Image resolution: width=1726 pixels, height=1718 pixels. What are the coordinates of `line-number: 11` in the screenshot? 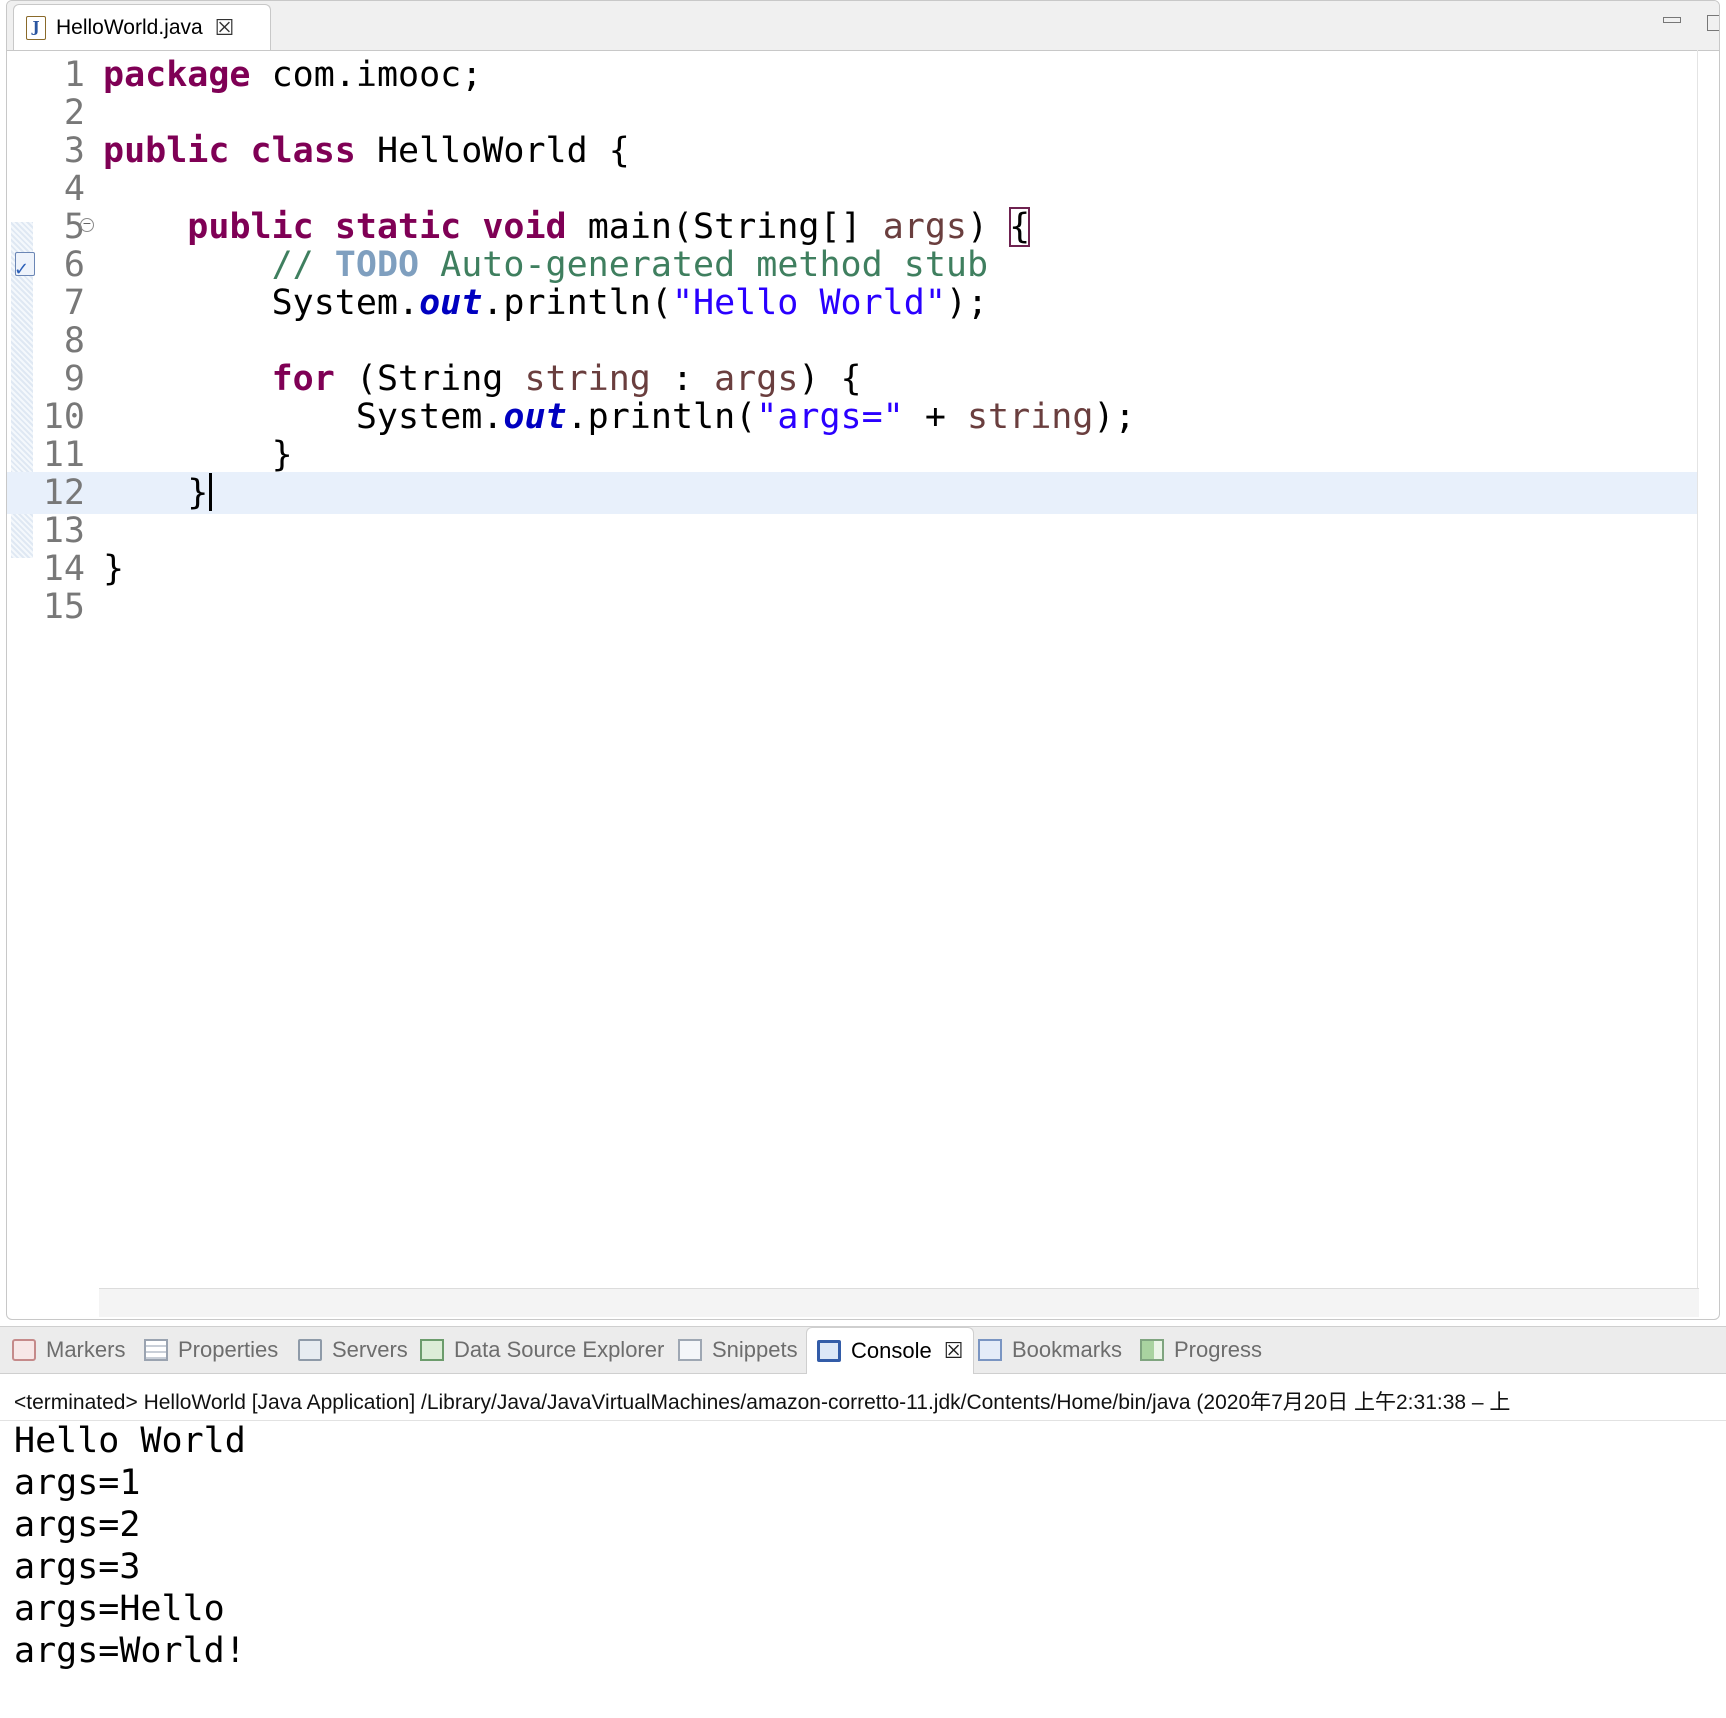 It's located at (63, 455).